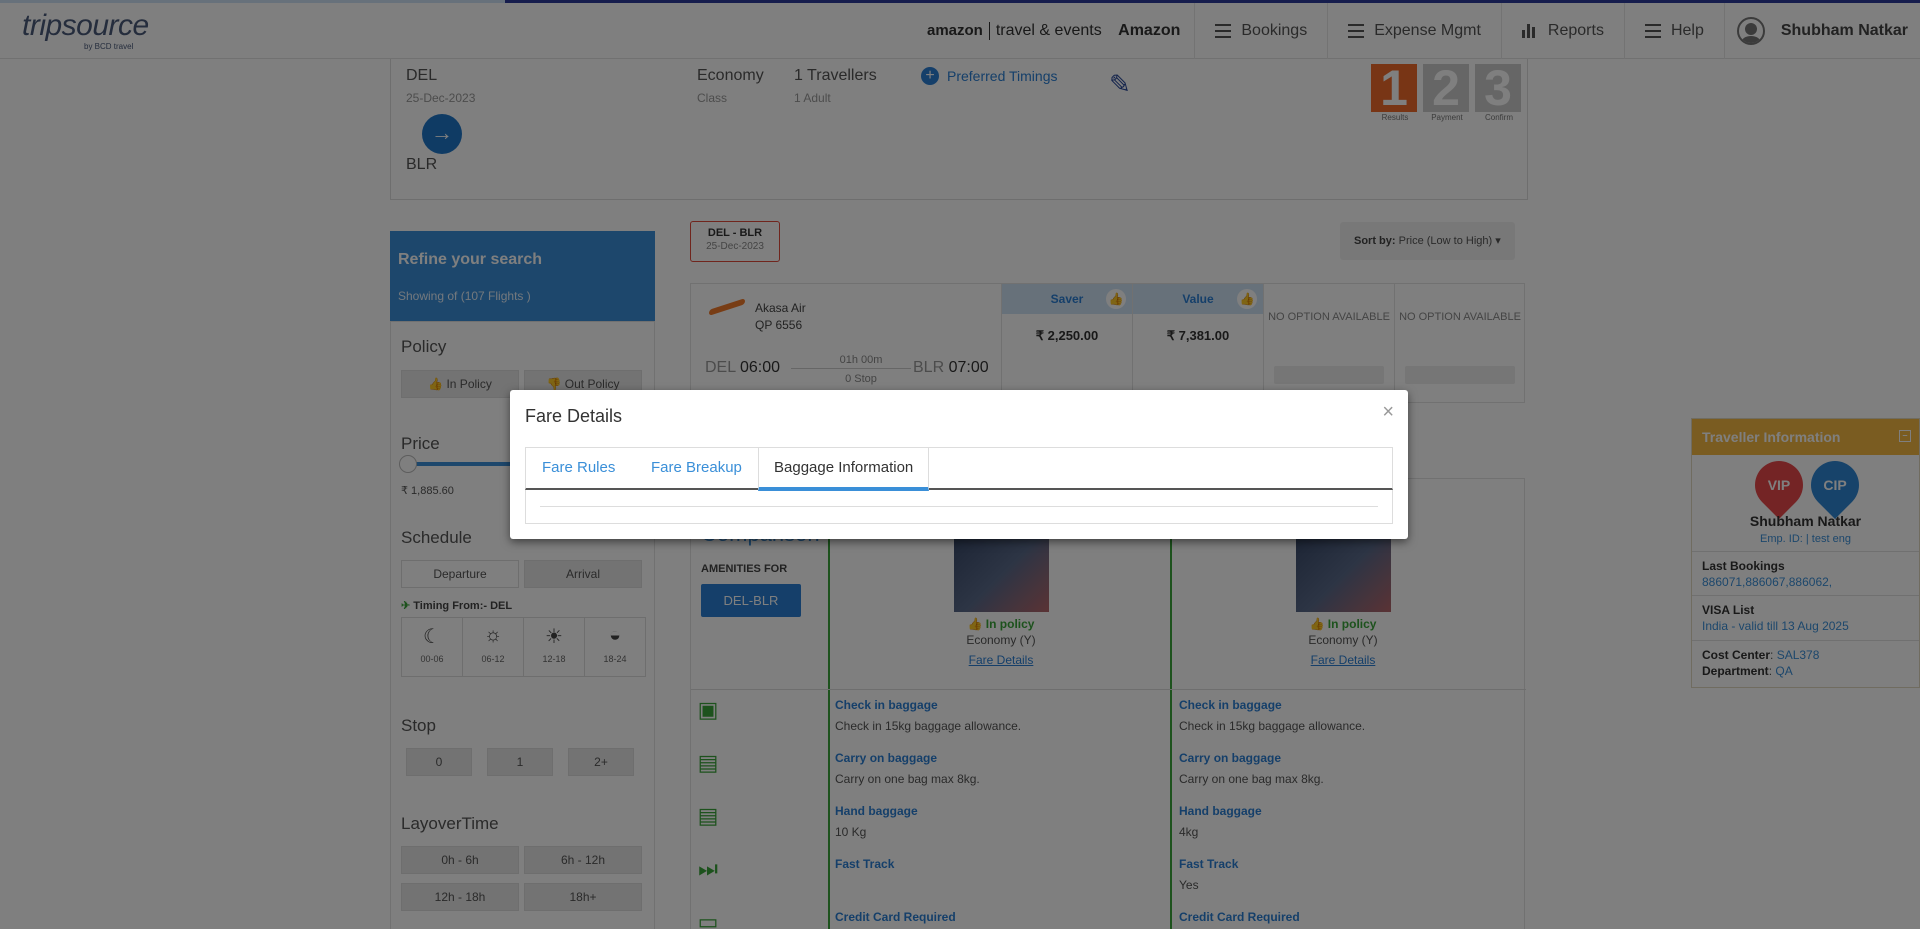 This screenshot has width=1920, height=929. What do you see at coordinates (578, 469) in the screenshot?
I see `tab-fare-rules: Fare Rules` at bounding box center [578, 469].